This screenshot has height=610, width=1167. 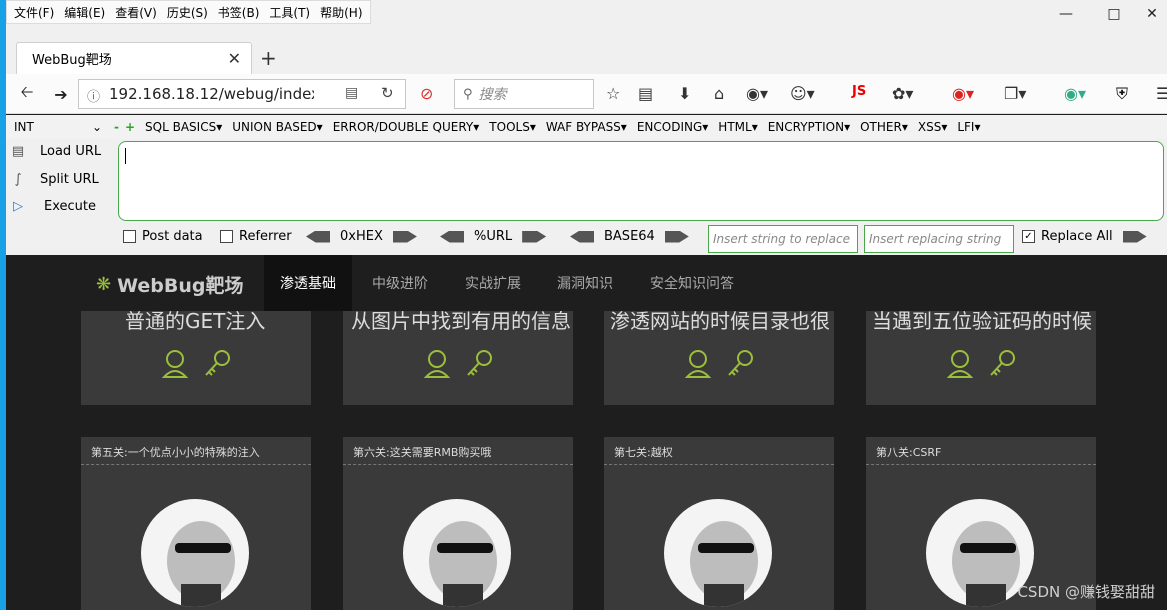 I want to click on replace-string-input: Insert string to replace, so click(x=783, y=239).